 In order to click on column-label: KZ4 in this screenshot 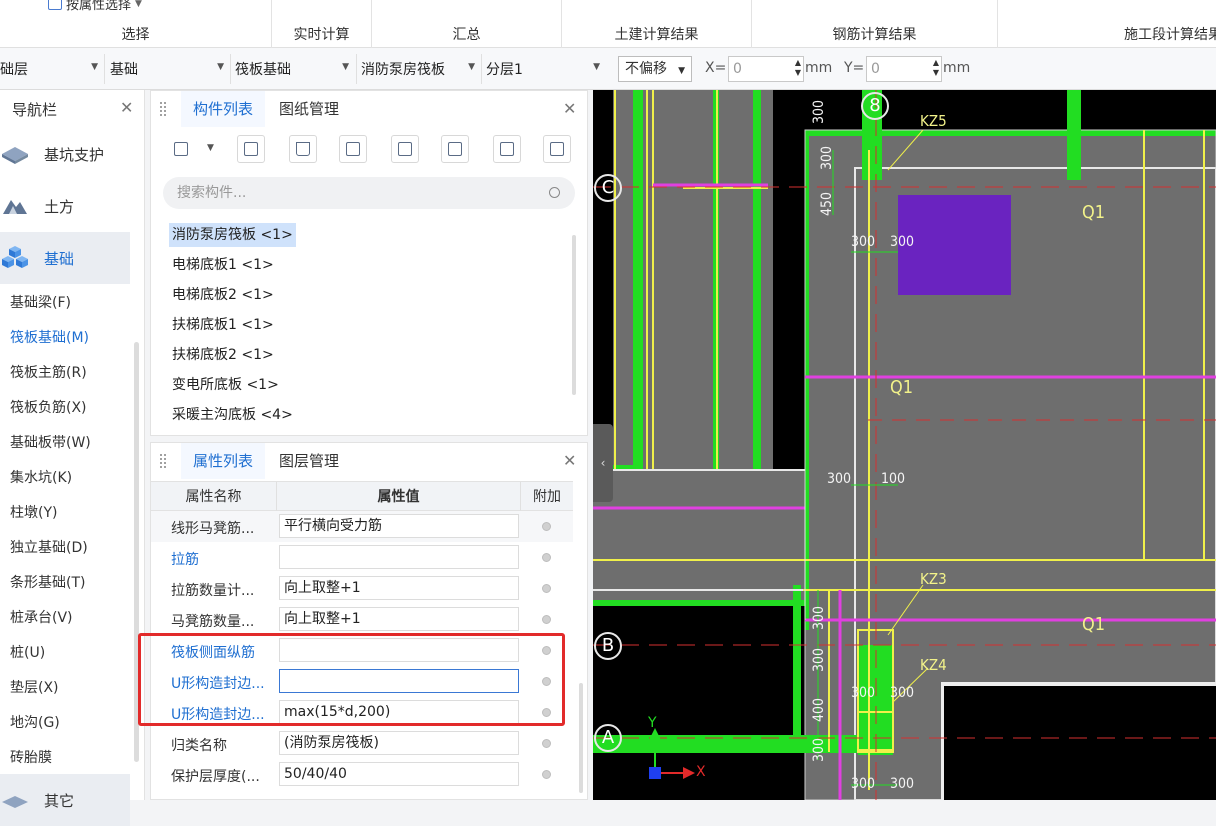, I will do `click(933, 665)`.